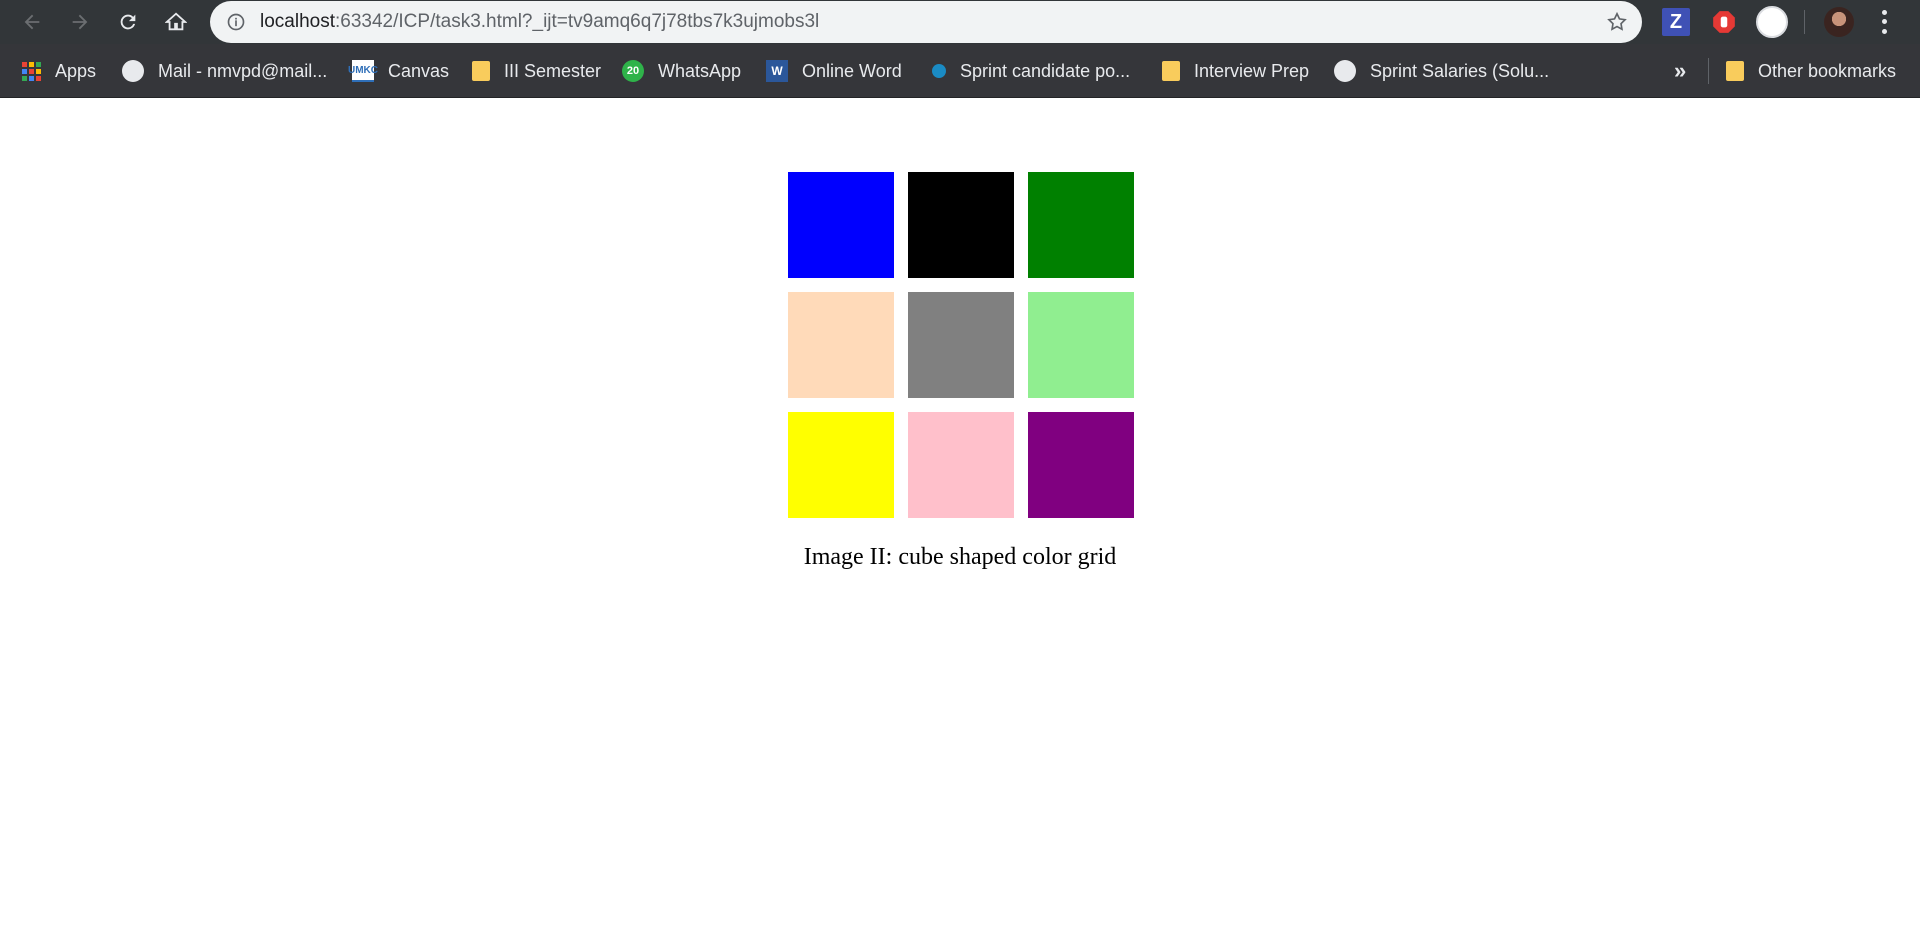 The image size is (1920, 932). Describe the element at coordinates (1827, 70) in the screenshot. I see `other-bookmarks-label: Other bookmarks` at that location.